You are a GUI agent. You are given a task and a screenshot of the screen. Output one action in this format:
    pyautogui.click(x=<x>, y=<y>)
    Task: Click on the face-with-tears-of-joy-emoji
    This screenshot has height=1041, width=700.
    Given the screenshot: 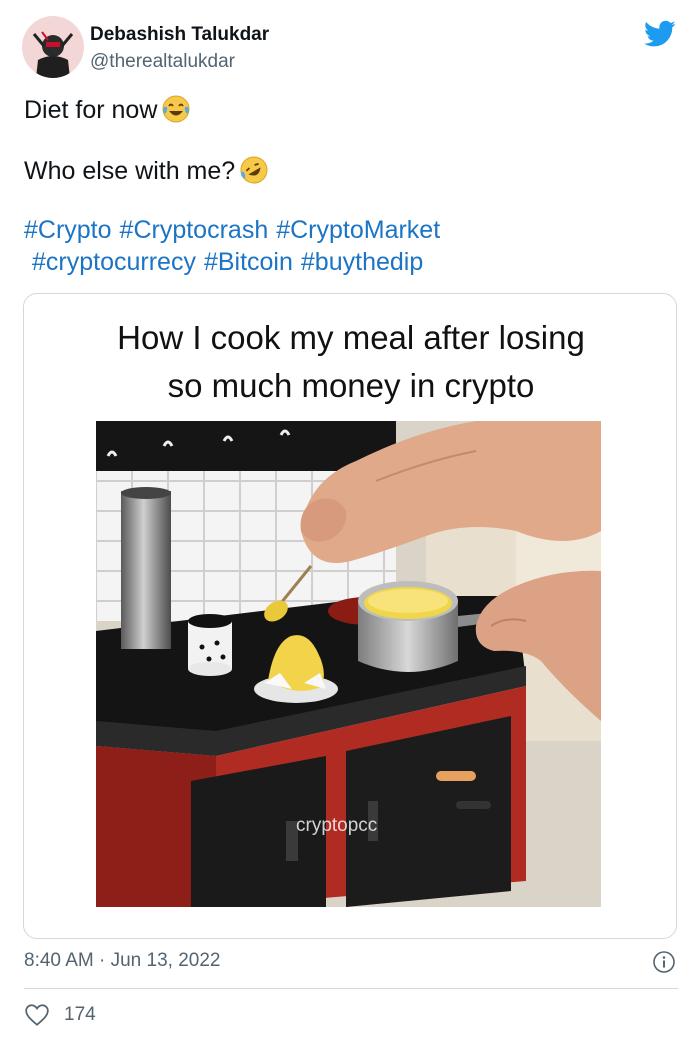 What is the action you would take?
    pyautogui.click(x=176, y=109)
    